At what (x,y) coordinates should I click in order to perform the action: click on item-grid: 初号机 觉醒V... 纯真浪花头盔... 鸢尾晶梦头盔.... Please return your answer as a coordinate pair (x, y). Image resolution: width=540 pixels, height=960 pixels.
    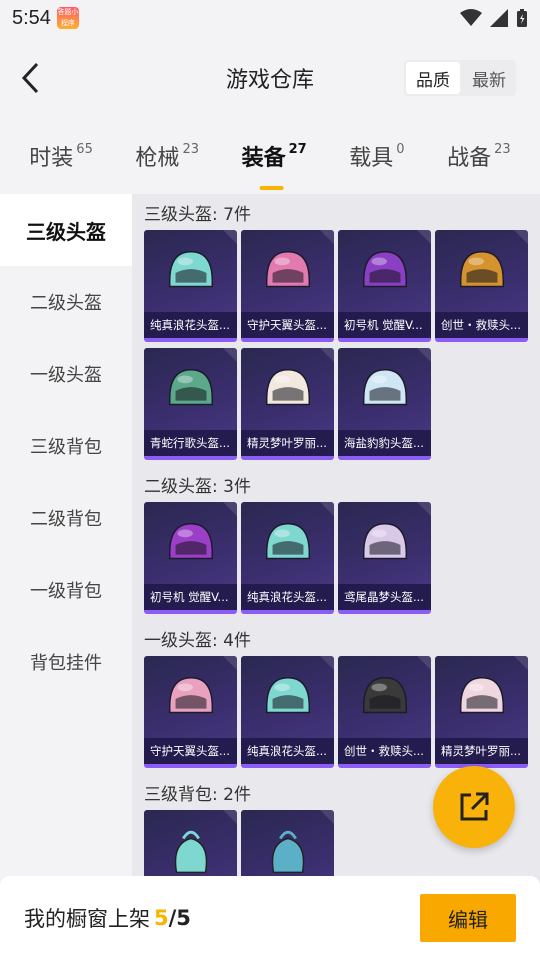
    Looking at the image, I should click on (342, 558).